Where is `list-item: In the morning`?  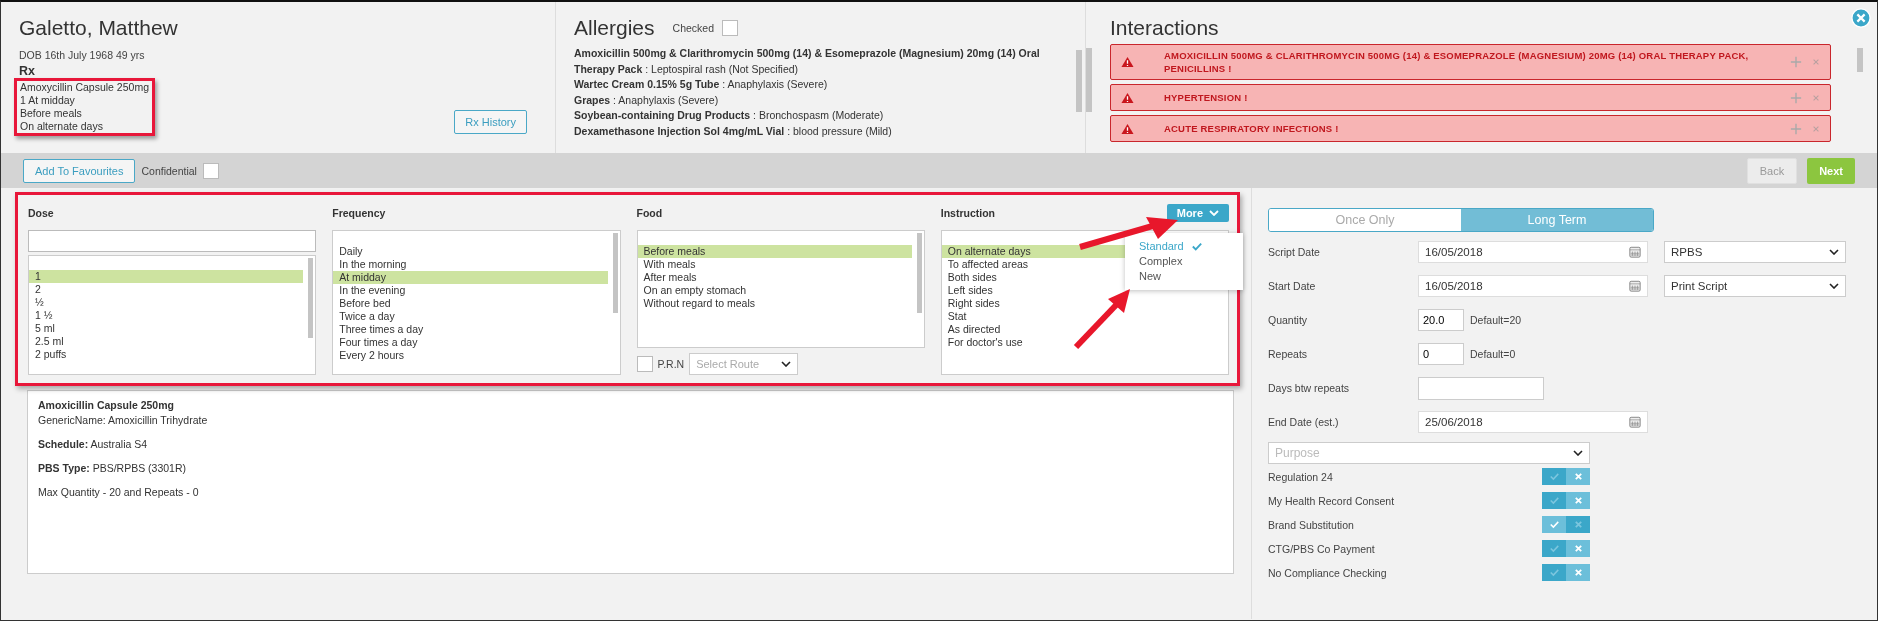
list-item: In the morning is located at coordinates (470, 264).